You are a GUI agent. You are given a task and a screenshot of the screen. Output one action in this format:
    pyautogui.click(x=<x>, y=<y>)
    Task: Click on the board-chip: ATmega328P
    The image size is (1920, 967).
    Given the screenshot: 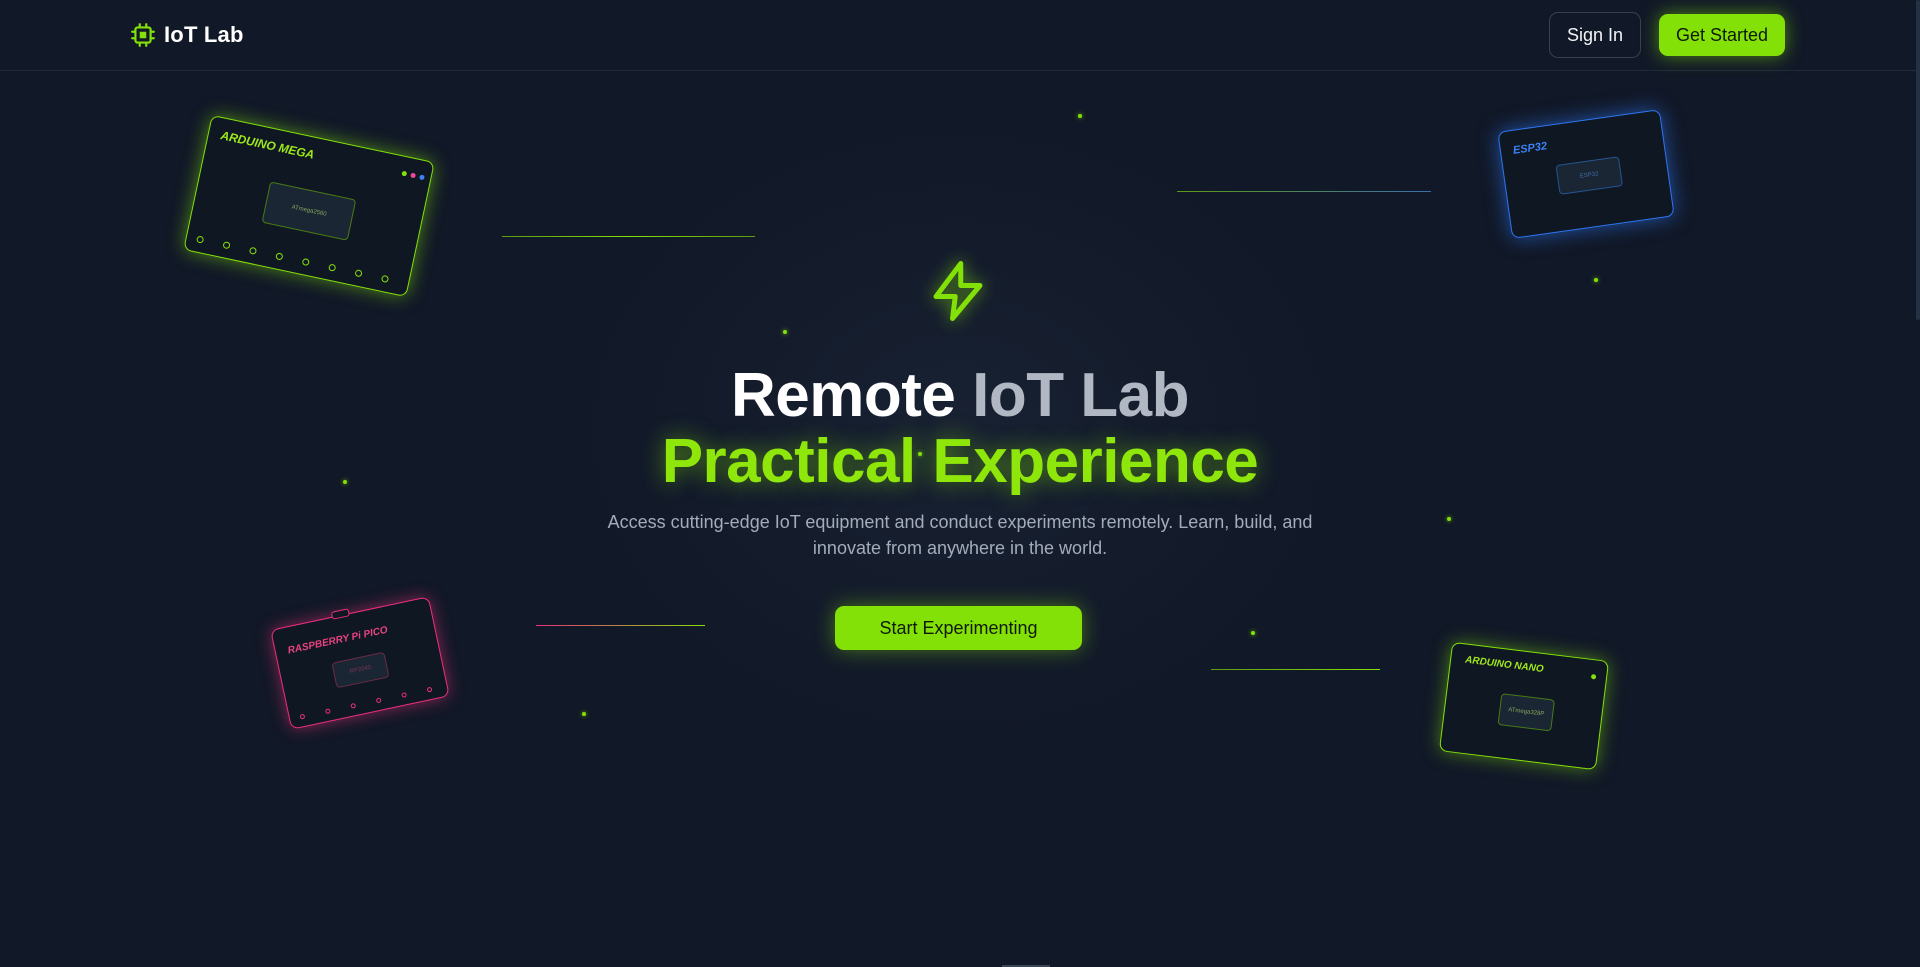 What is the action you would take?
    pyautogui.click(x=1526, y=712)
    